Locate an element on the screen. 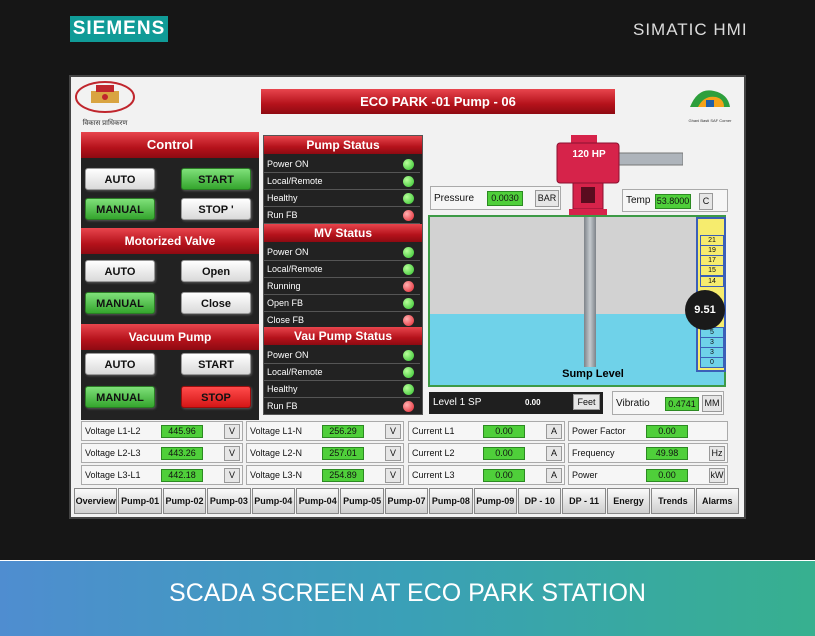 Image resolution: width=815 pixels, height=636 pixels. nav-tab-pump-01: Pump-01 is located at coordinates (140, 501).